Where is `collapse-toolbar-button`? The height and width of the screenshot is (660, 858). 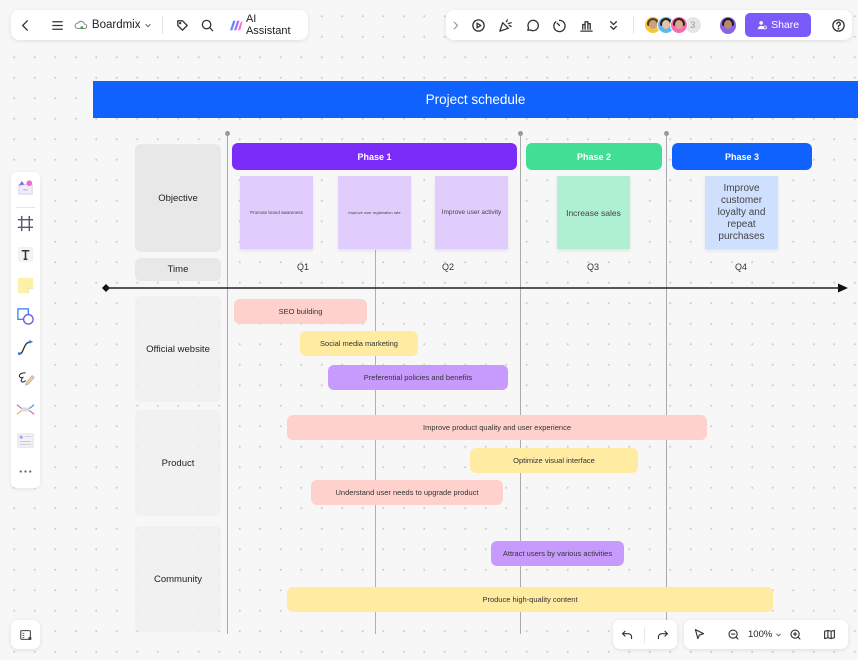 collapse-toolbar-button is located at coordinates (455, 25).